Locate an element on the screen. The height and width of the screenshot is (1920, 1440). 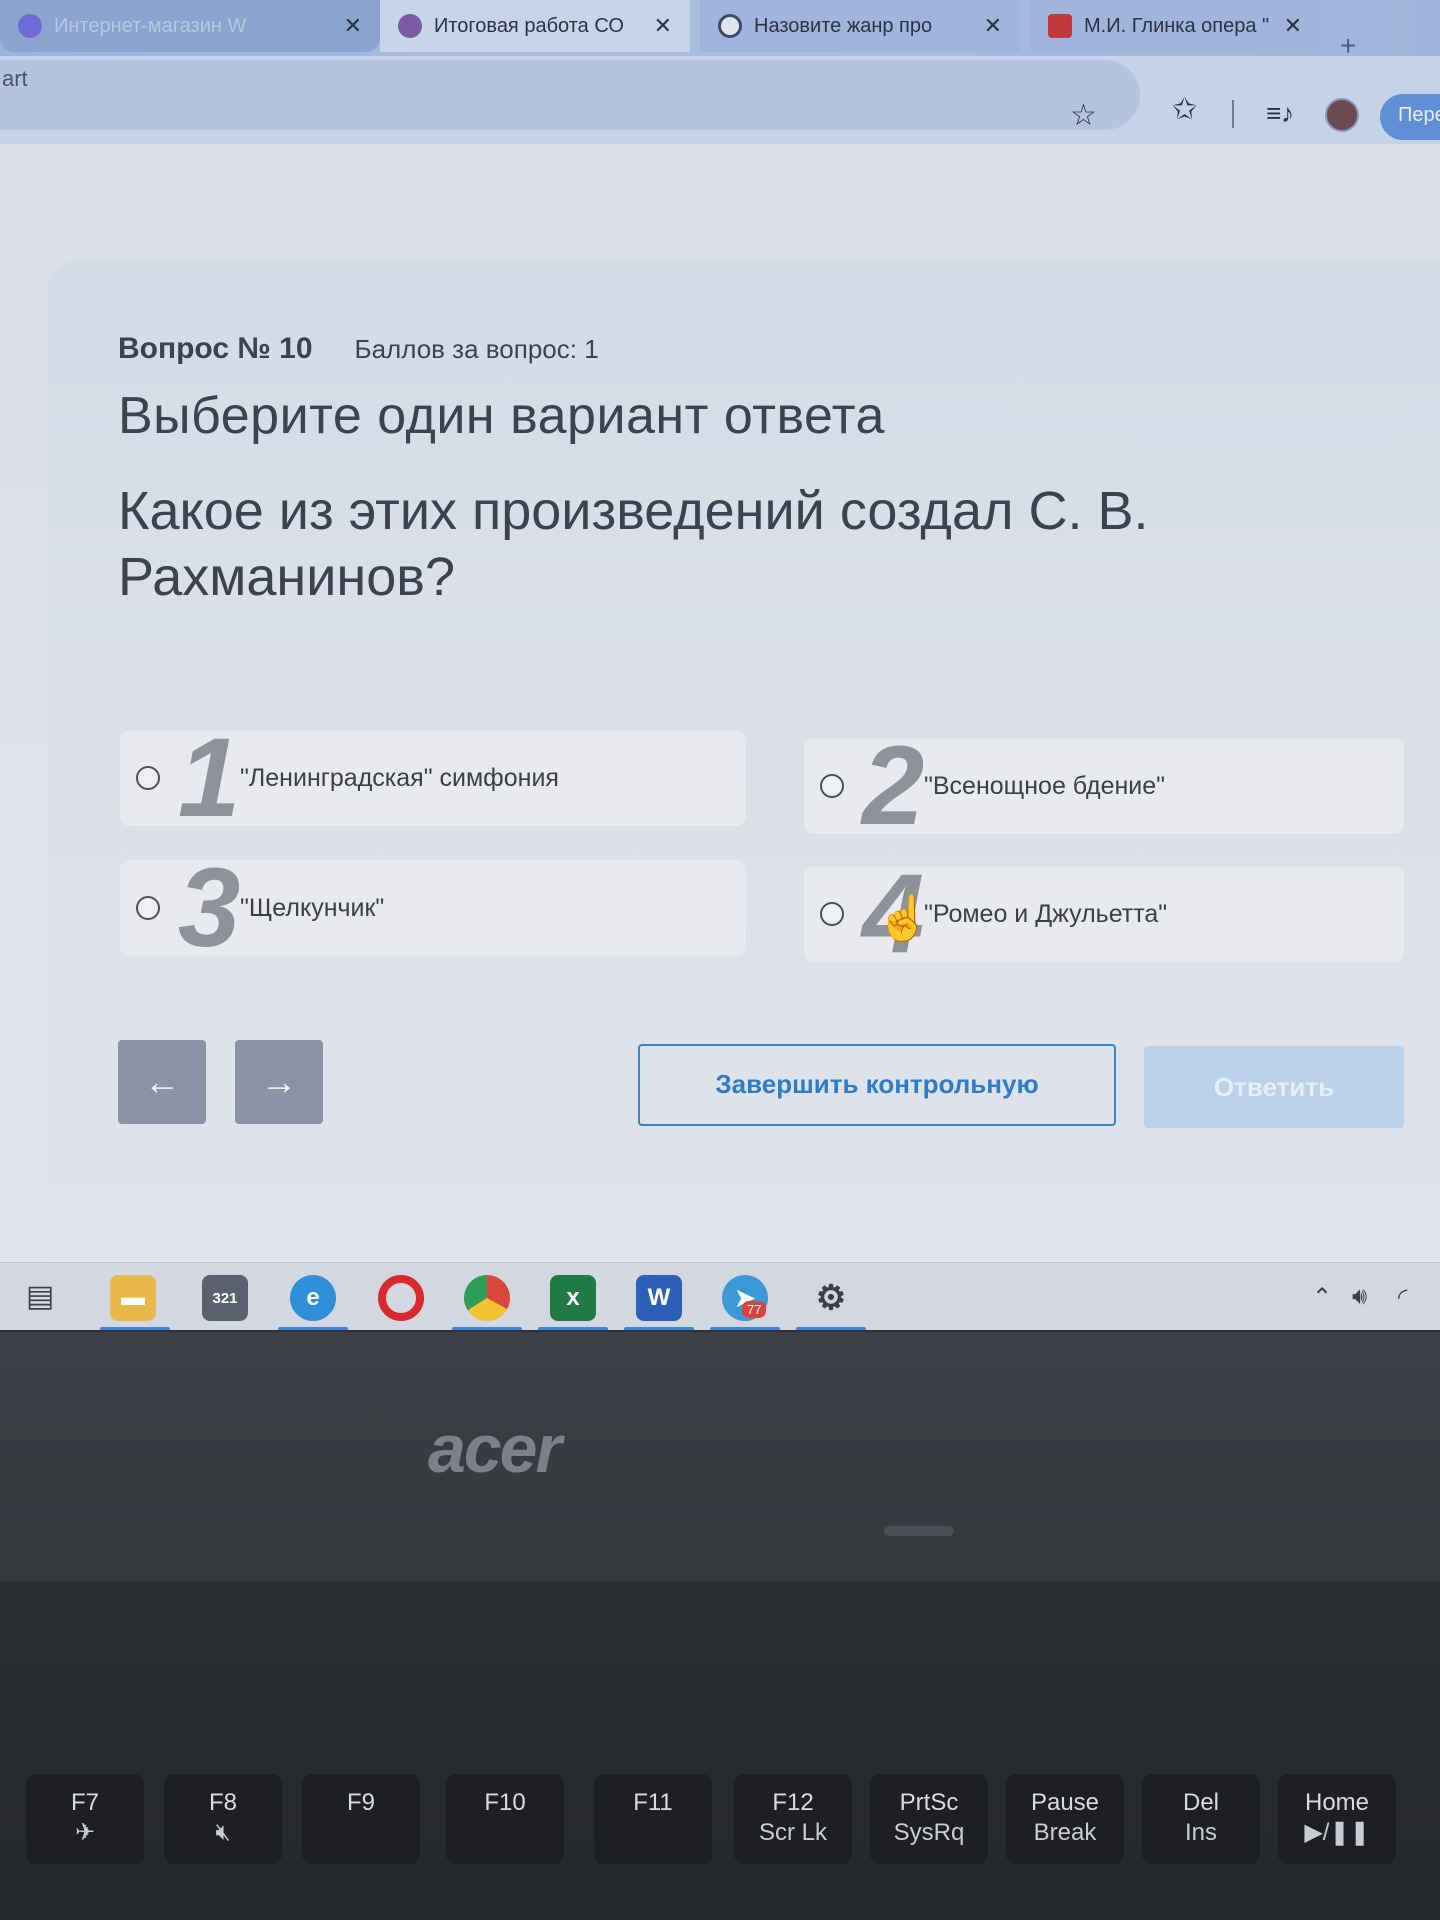
key-f7: F7 ✈ is located at coordinates (85, 1819).